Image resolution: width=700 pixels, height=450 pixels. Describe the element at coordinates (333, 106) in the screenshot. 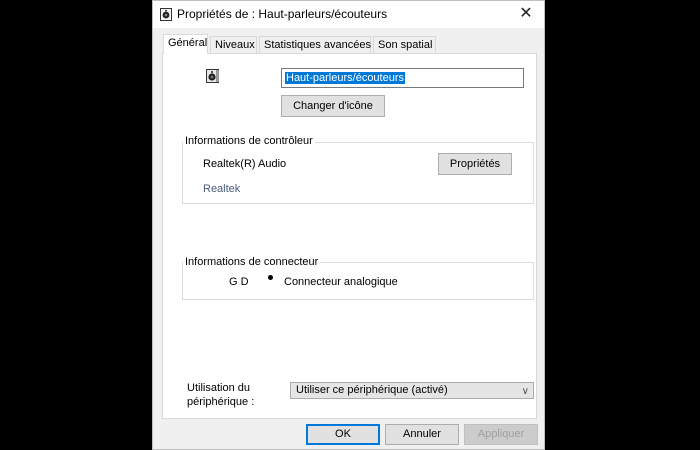

I see `change-icon-button: Changer d'icône` at that location.